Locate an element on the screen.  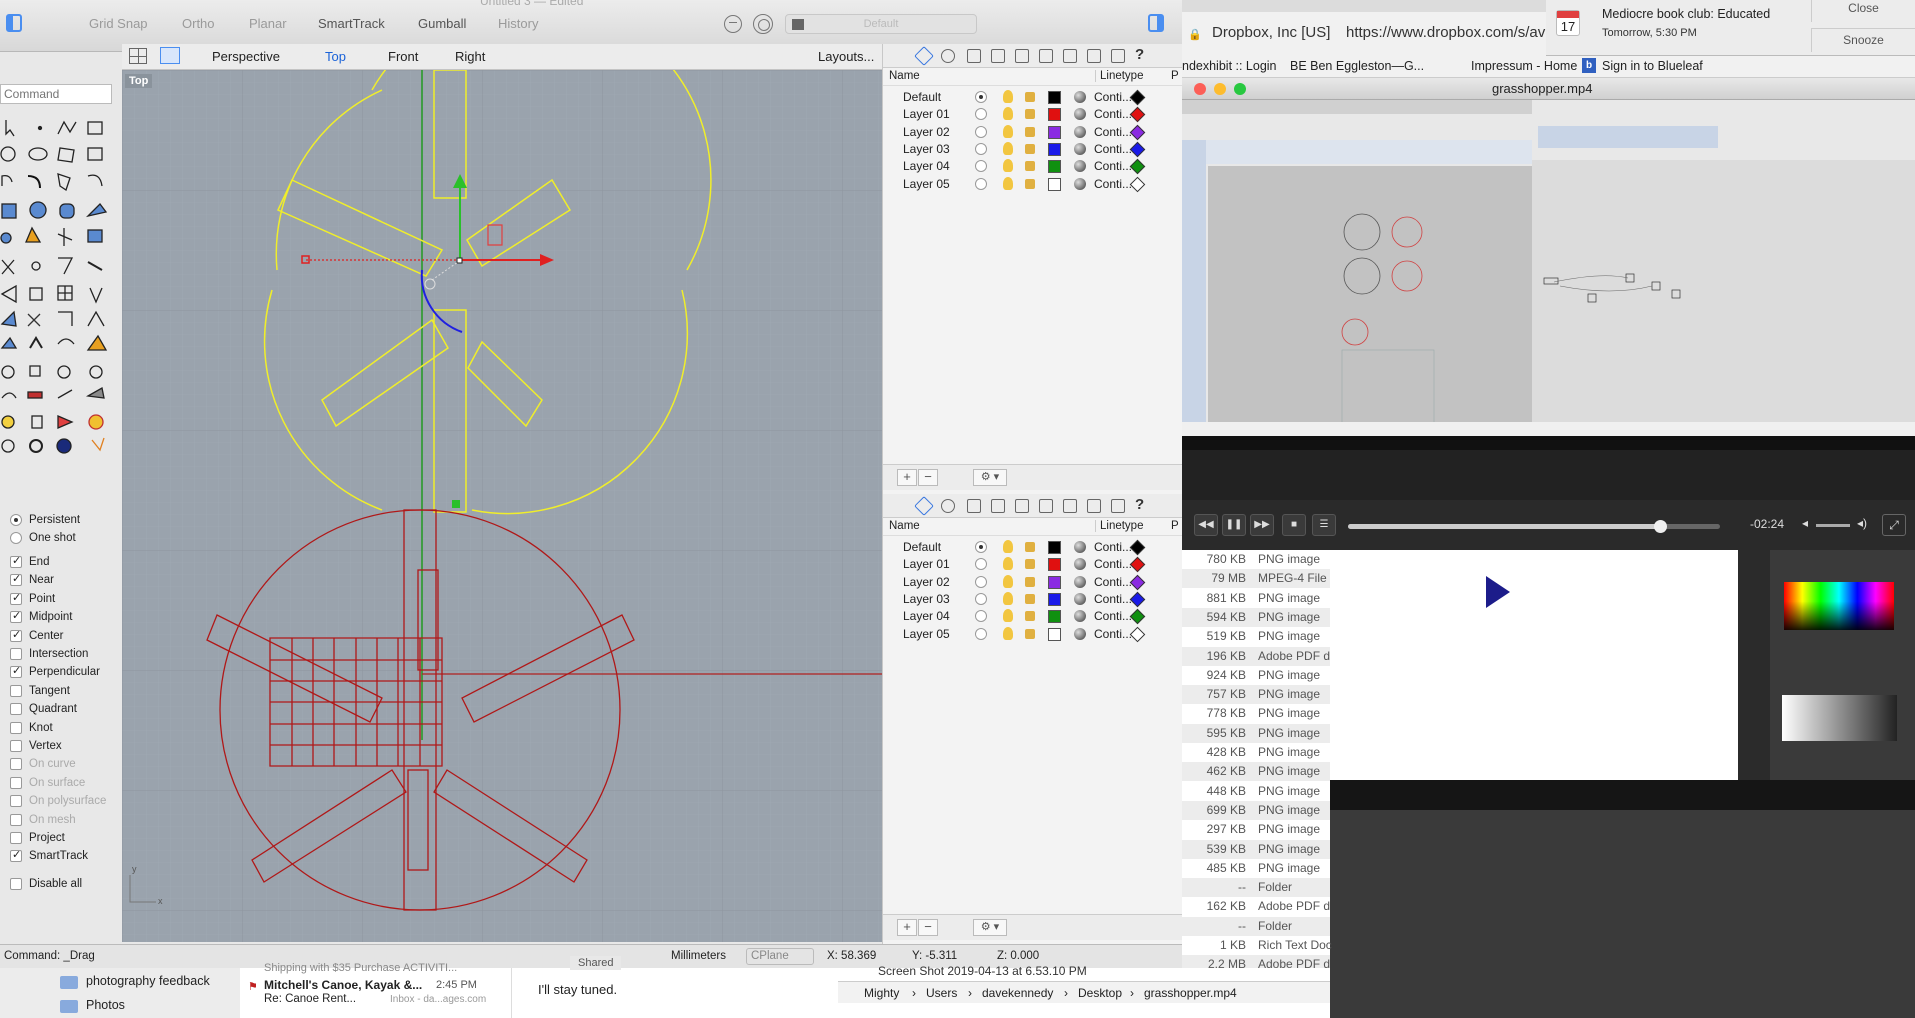
file-row: 594 KB PNG image is located at coordinates (1256, 617).